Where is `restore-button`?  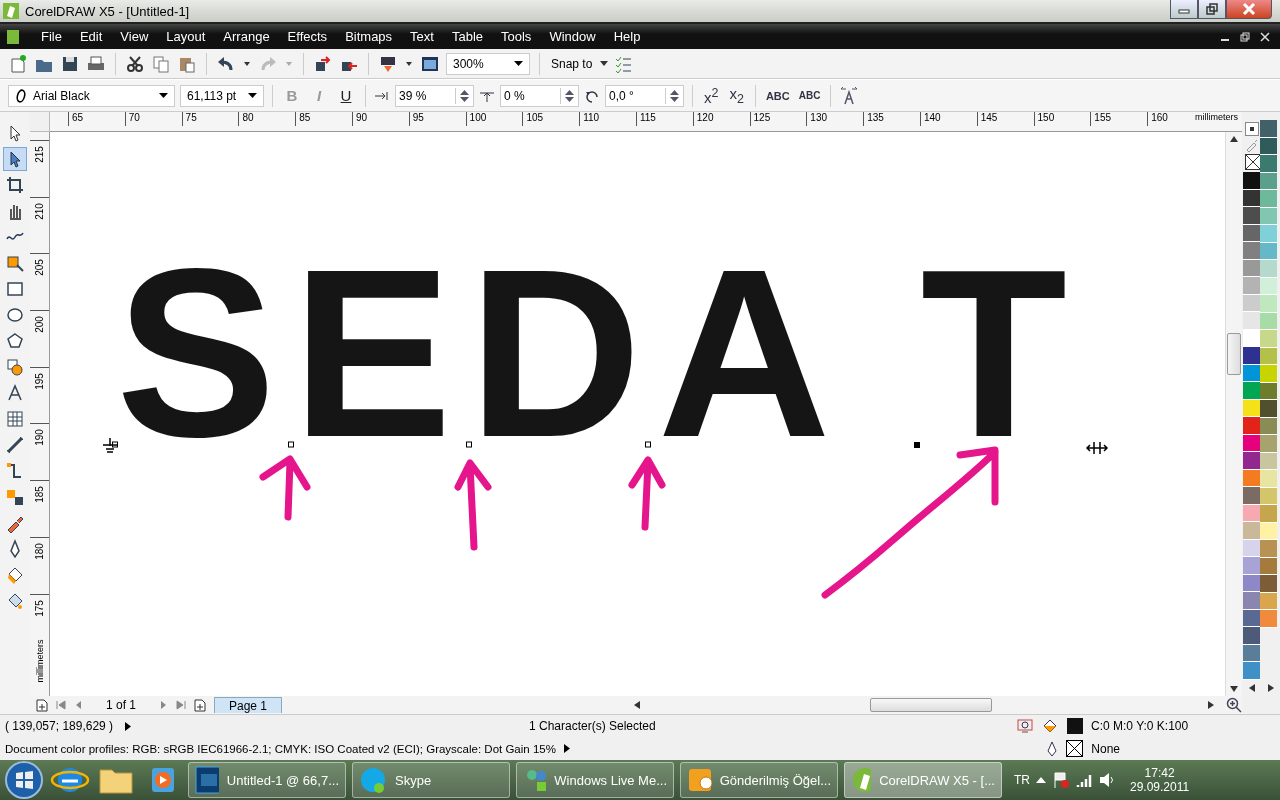 restore-button is located at coordinates (1212, 9).